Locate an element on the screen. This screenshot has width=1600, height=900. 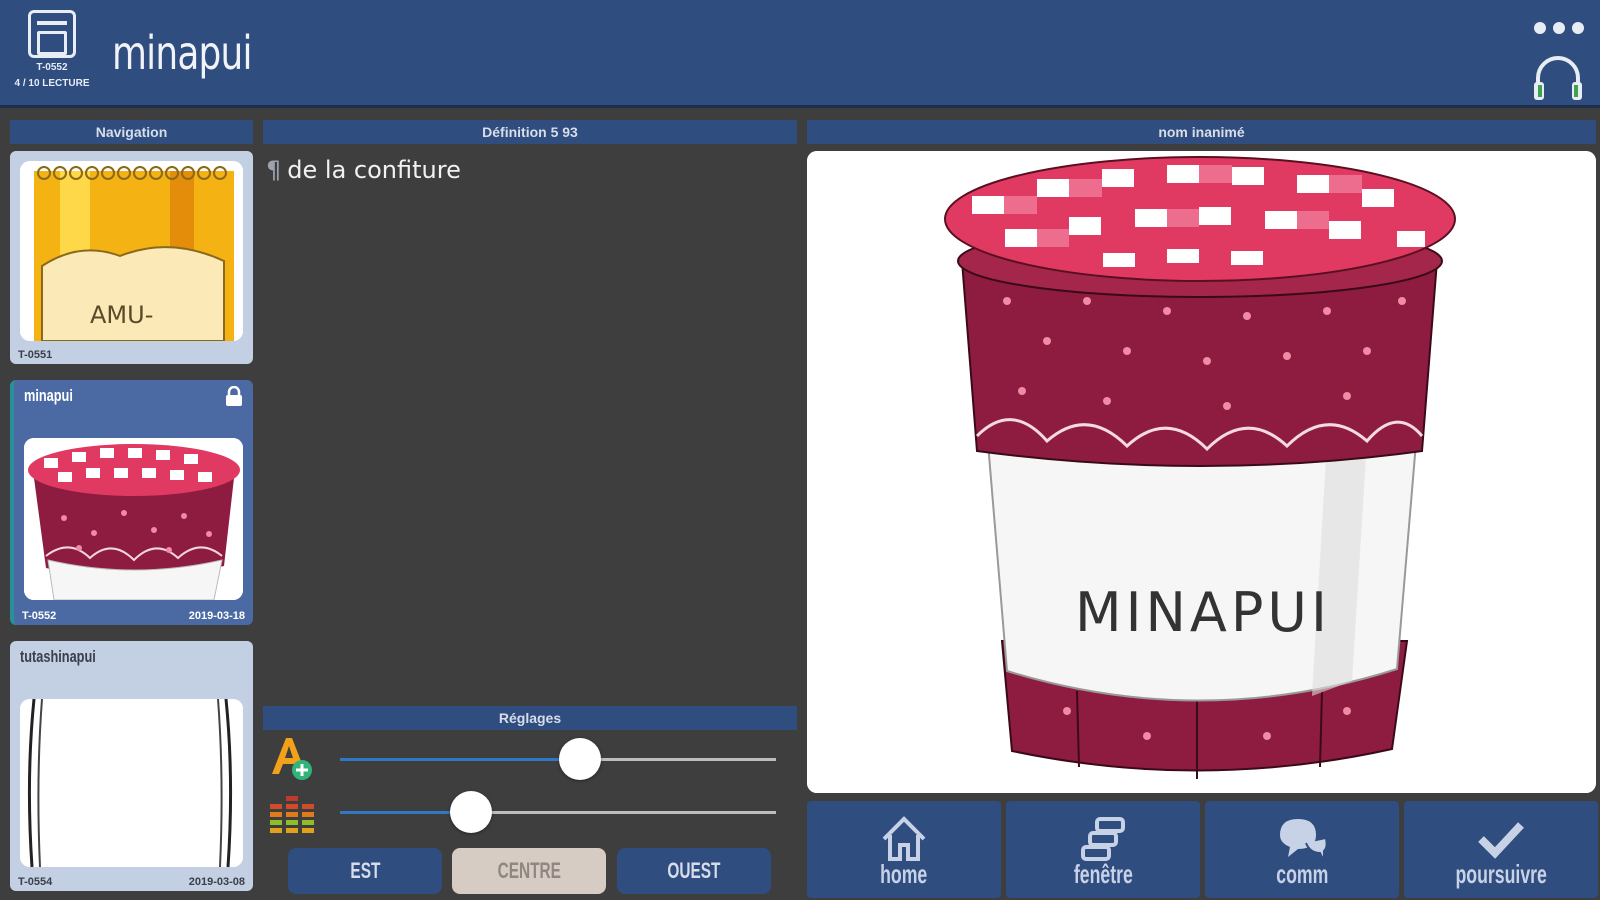
more-horizontal-icon is located at coordinates (1559, 29).